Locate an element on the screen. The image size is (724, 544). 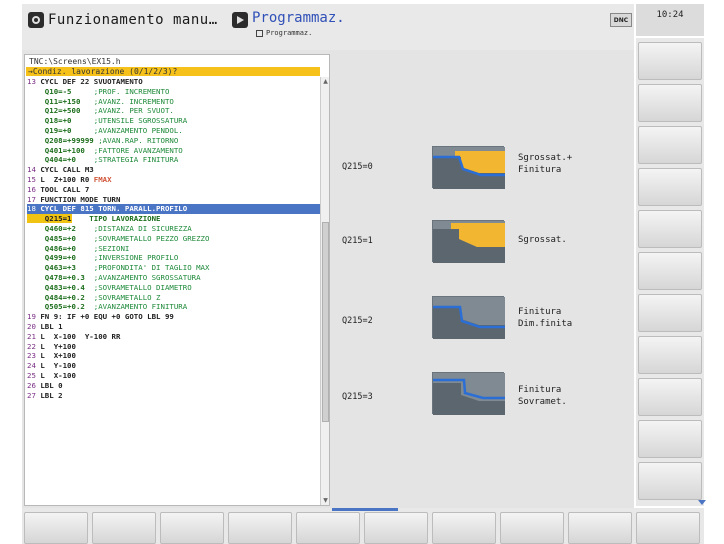
nc-line: Q484=+0.2 ;SOVRAMETALLO Z is located at coordinates (174, 298).